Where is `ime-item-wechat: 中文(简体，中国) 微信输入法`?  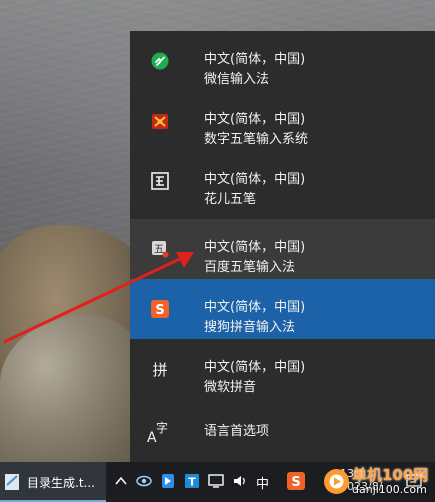 ime-item-wechat: 中文(简体，中国) 微信输入法 is located at coordinates (282, 61).